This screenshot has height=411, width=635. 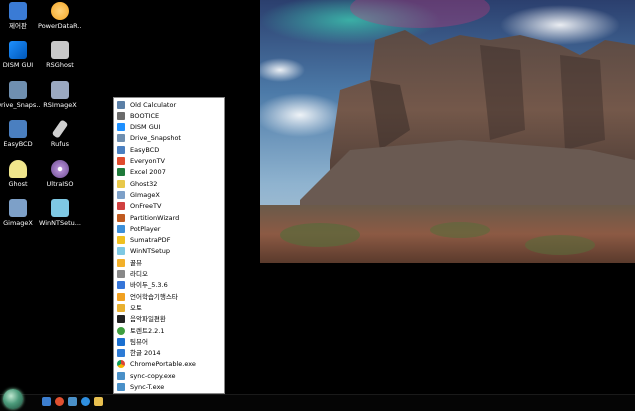 What do you see at coordinates (121, 296) in the screenshot?
I see `language-star-icon` at bounding box center [121, 296].